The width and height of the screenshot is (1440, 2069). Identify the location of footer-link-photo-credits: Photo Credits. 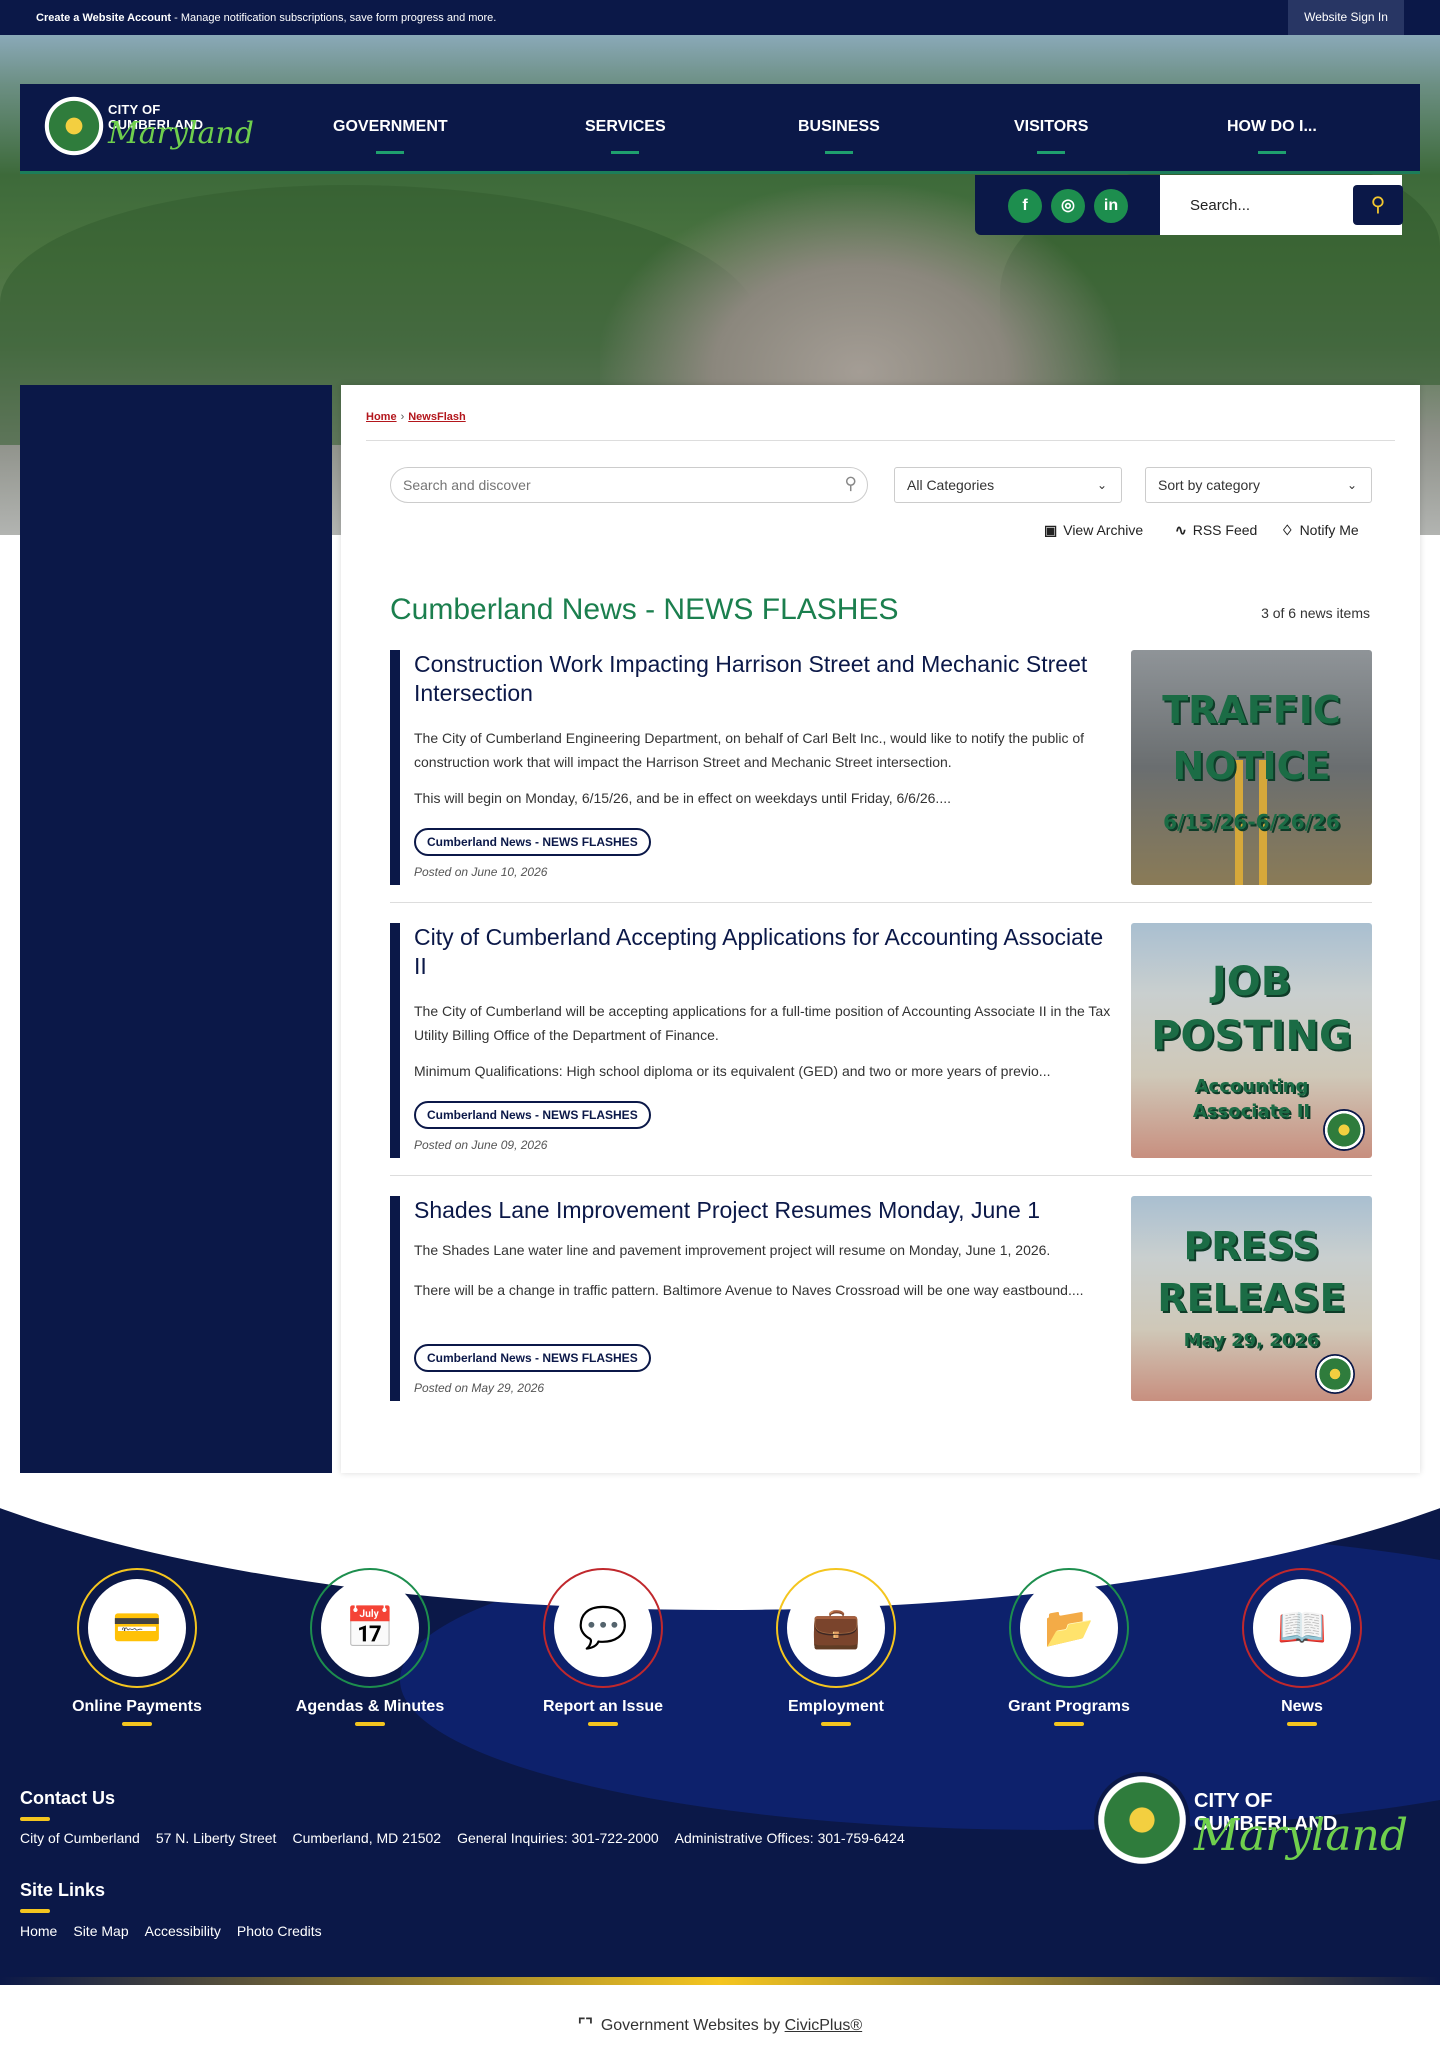
(279, 1931).